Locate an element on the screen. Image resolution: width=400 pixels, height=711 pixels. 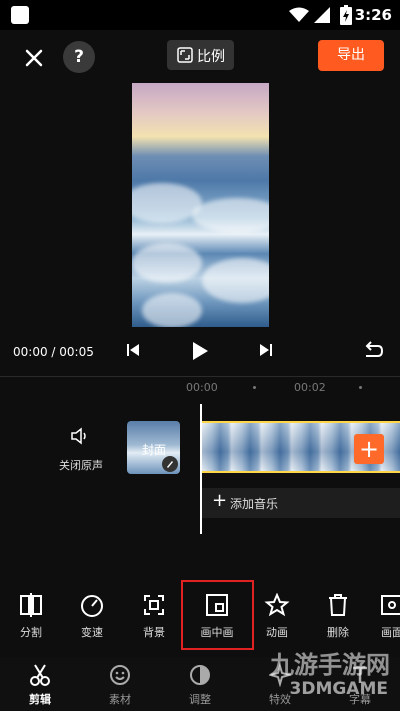
watermark: 九游手游网 is located at coordinates (330, 664).